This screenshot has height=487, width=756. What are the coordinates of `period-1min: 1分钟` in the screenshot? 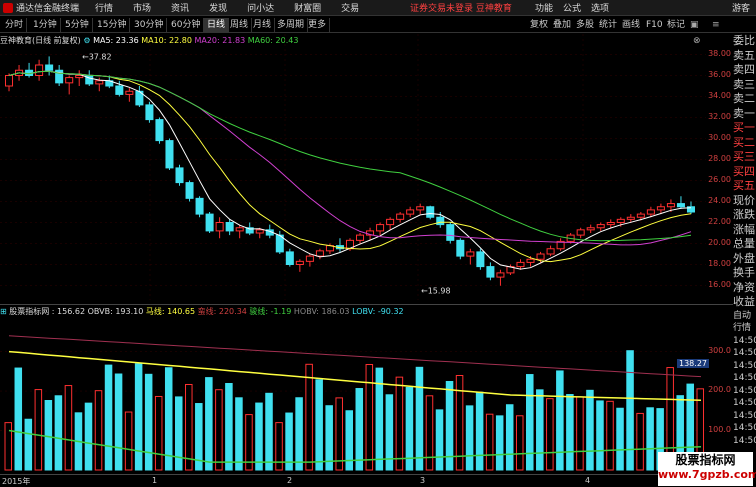 It's located at (45, 25).